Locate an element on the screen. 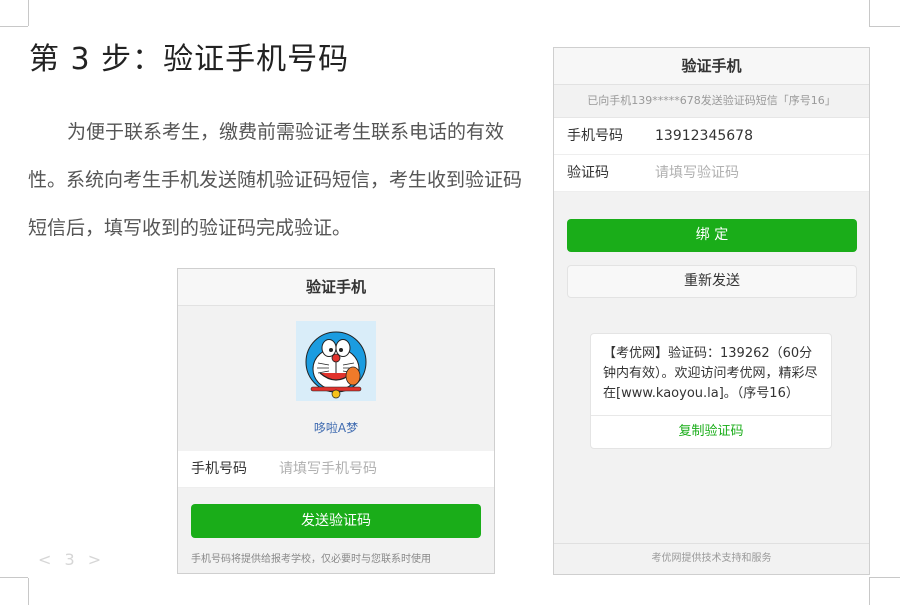 This screenshot has height=605, width=900. profile-area: 哆啦A梦 is located at coordinates (336, 378).